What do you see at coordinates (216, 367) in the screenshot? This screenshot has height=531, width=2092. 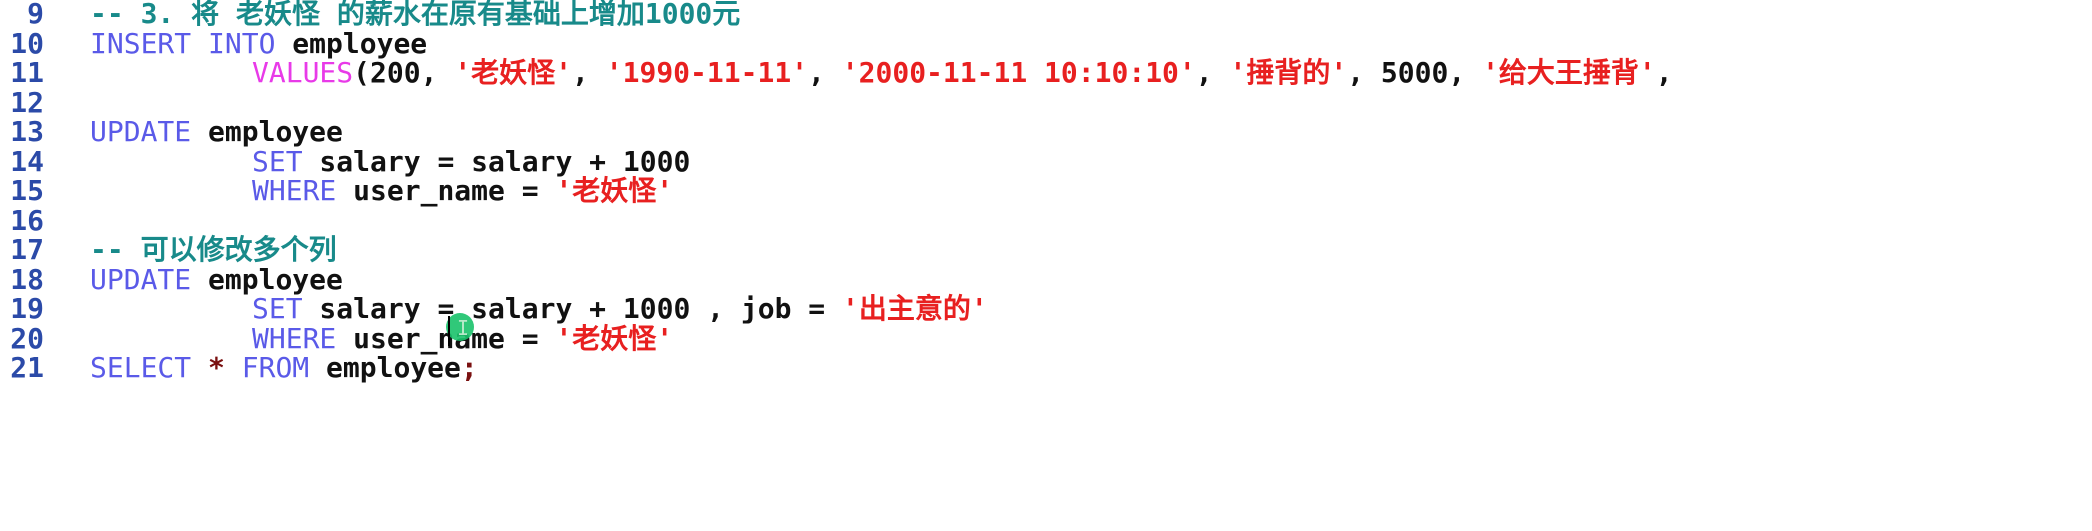 I see `operator: *` at bounding box center [216, 367].